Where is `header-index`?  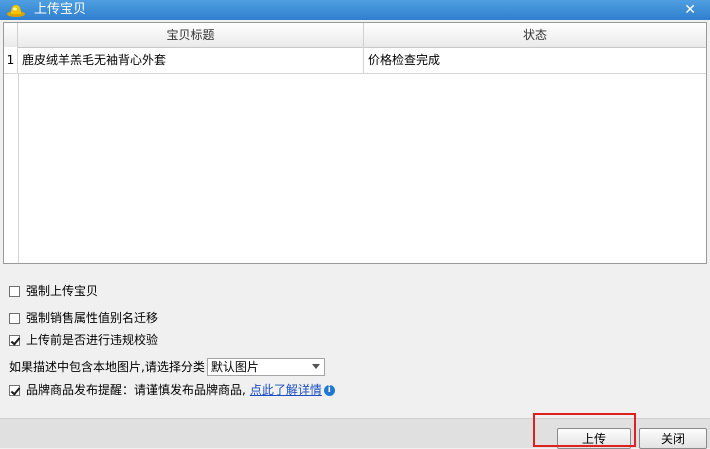
header-index is located at coordinates (11, 35).